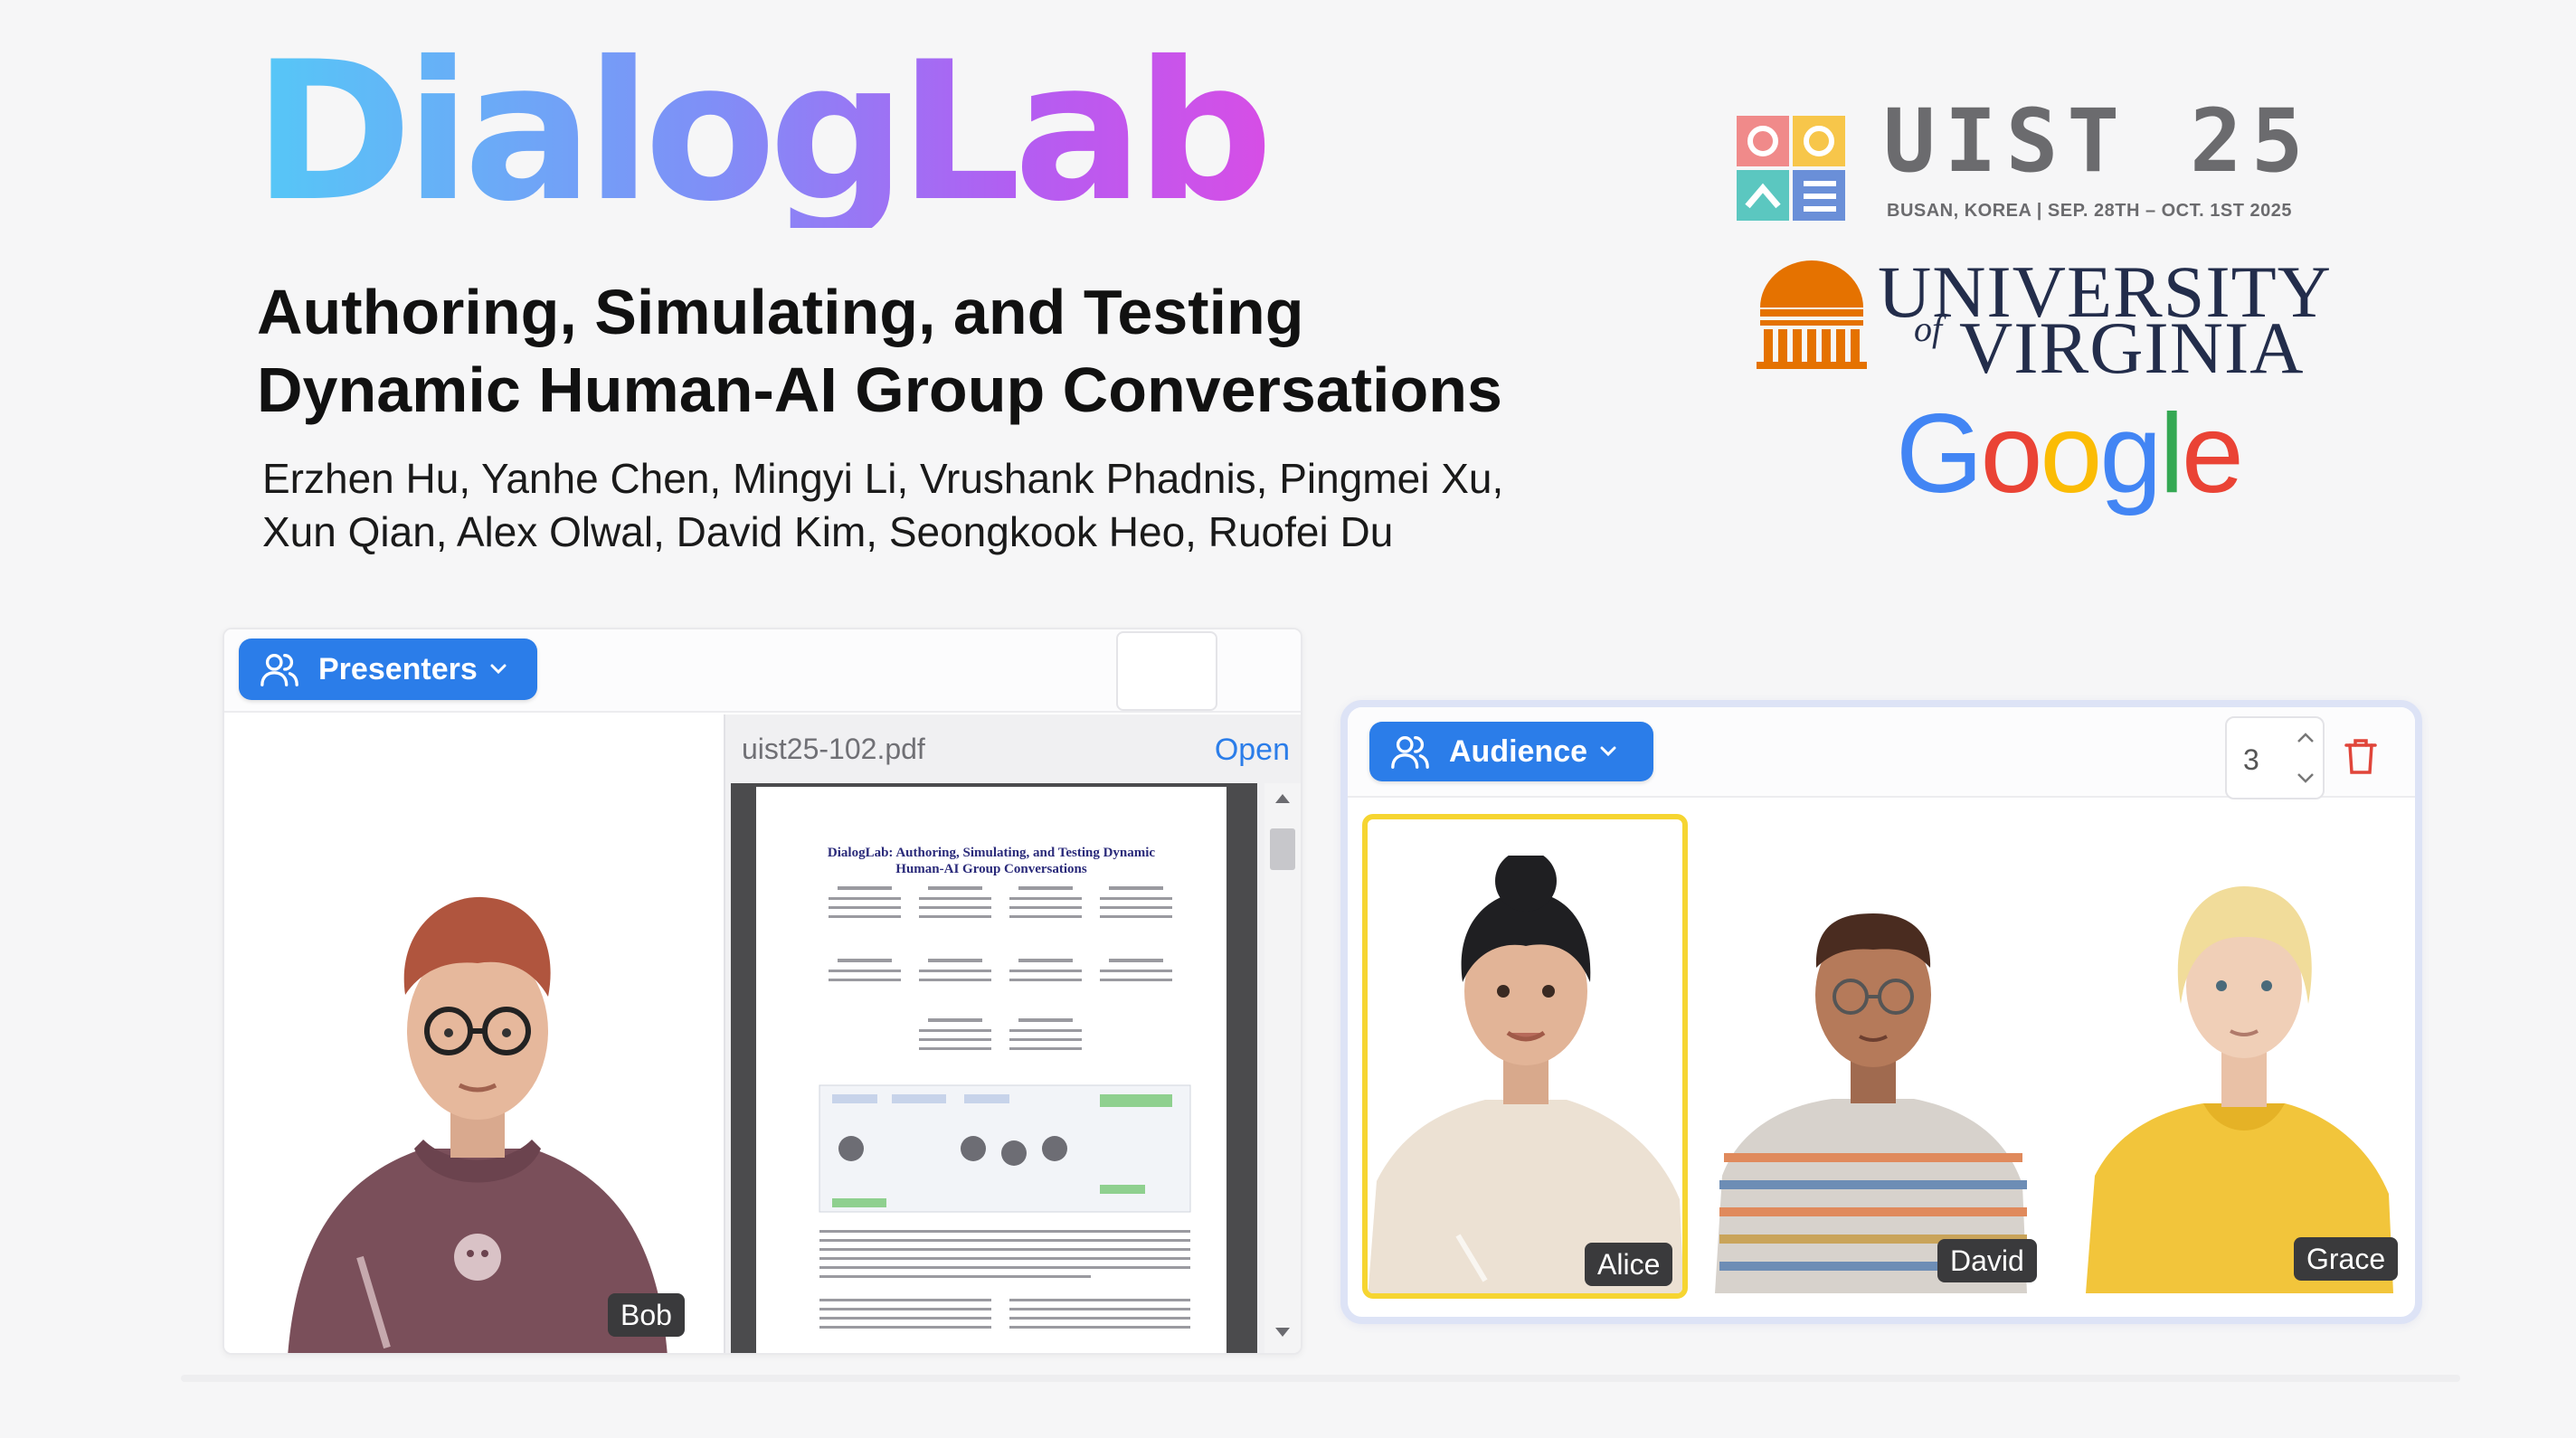 The image size is (2576, 1438). What do you see at coordinates (833, 749) in the screenshot?
I see `pdf-filename: uist25-102.pdf` at bounding box center [833, 749].